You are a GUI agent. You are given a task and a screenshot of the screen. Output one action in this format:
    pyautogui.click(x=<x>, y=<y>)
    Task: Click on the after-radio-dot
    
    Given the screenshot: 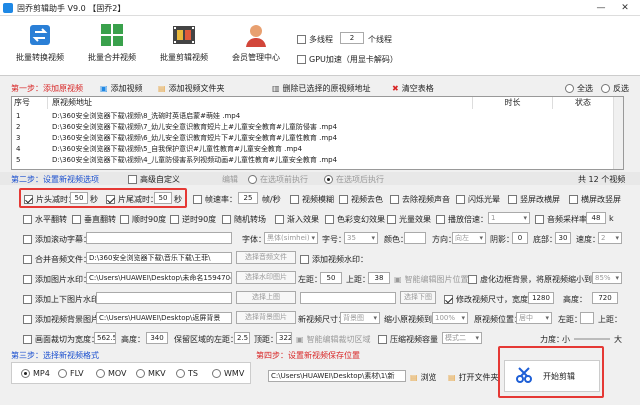 What is the action you would take?
    pyautogui.click(x=328, y=179)
    